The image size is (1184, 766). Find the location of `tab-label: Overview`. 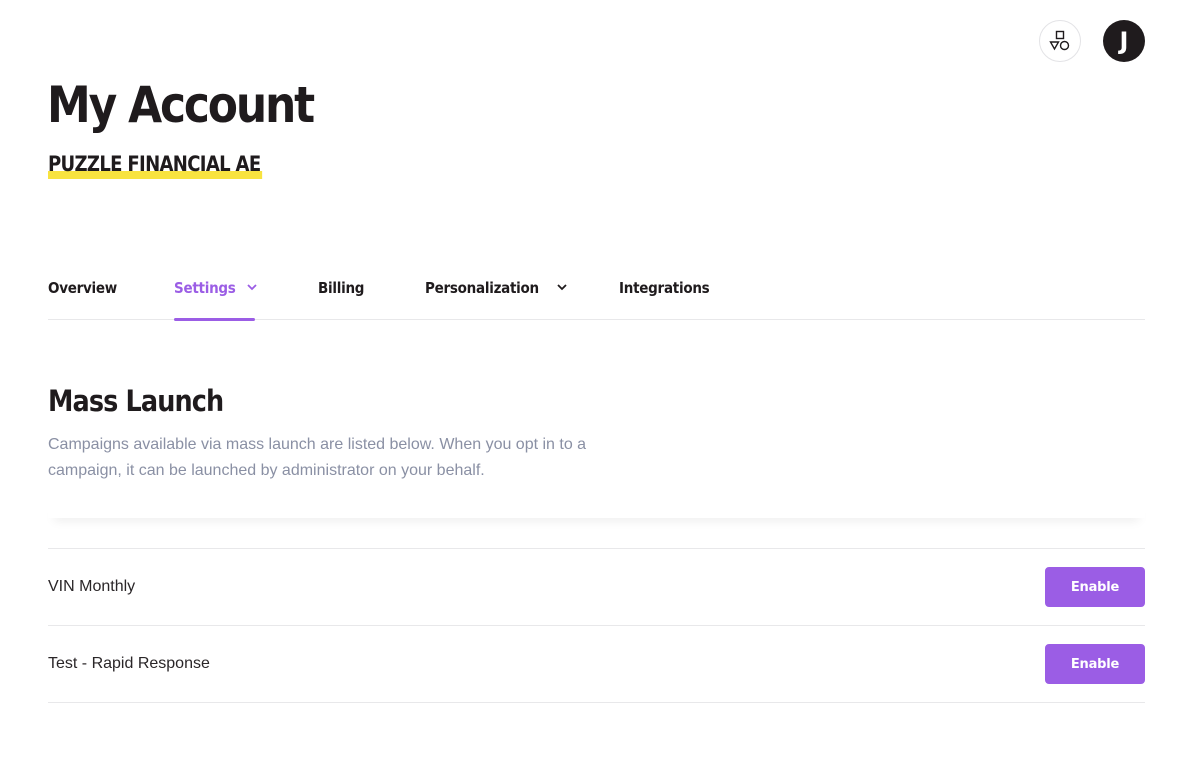

tab-label: Overview is located at coordinates (82, 288).